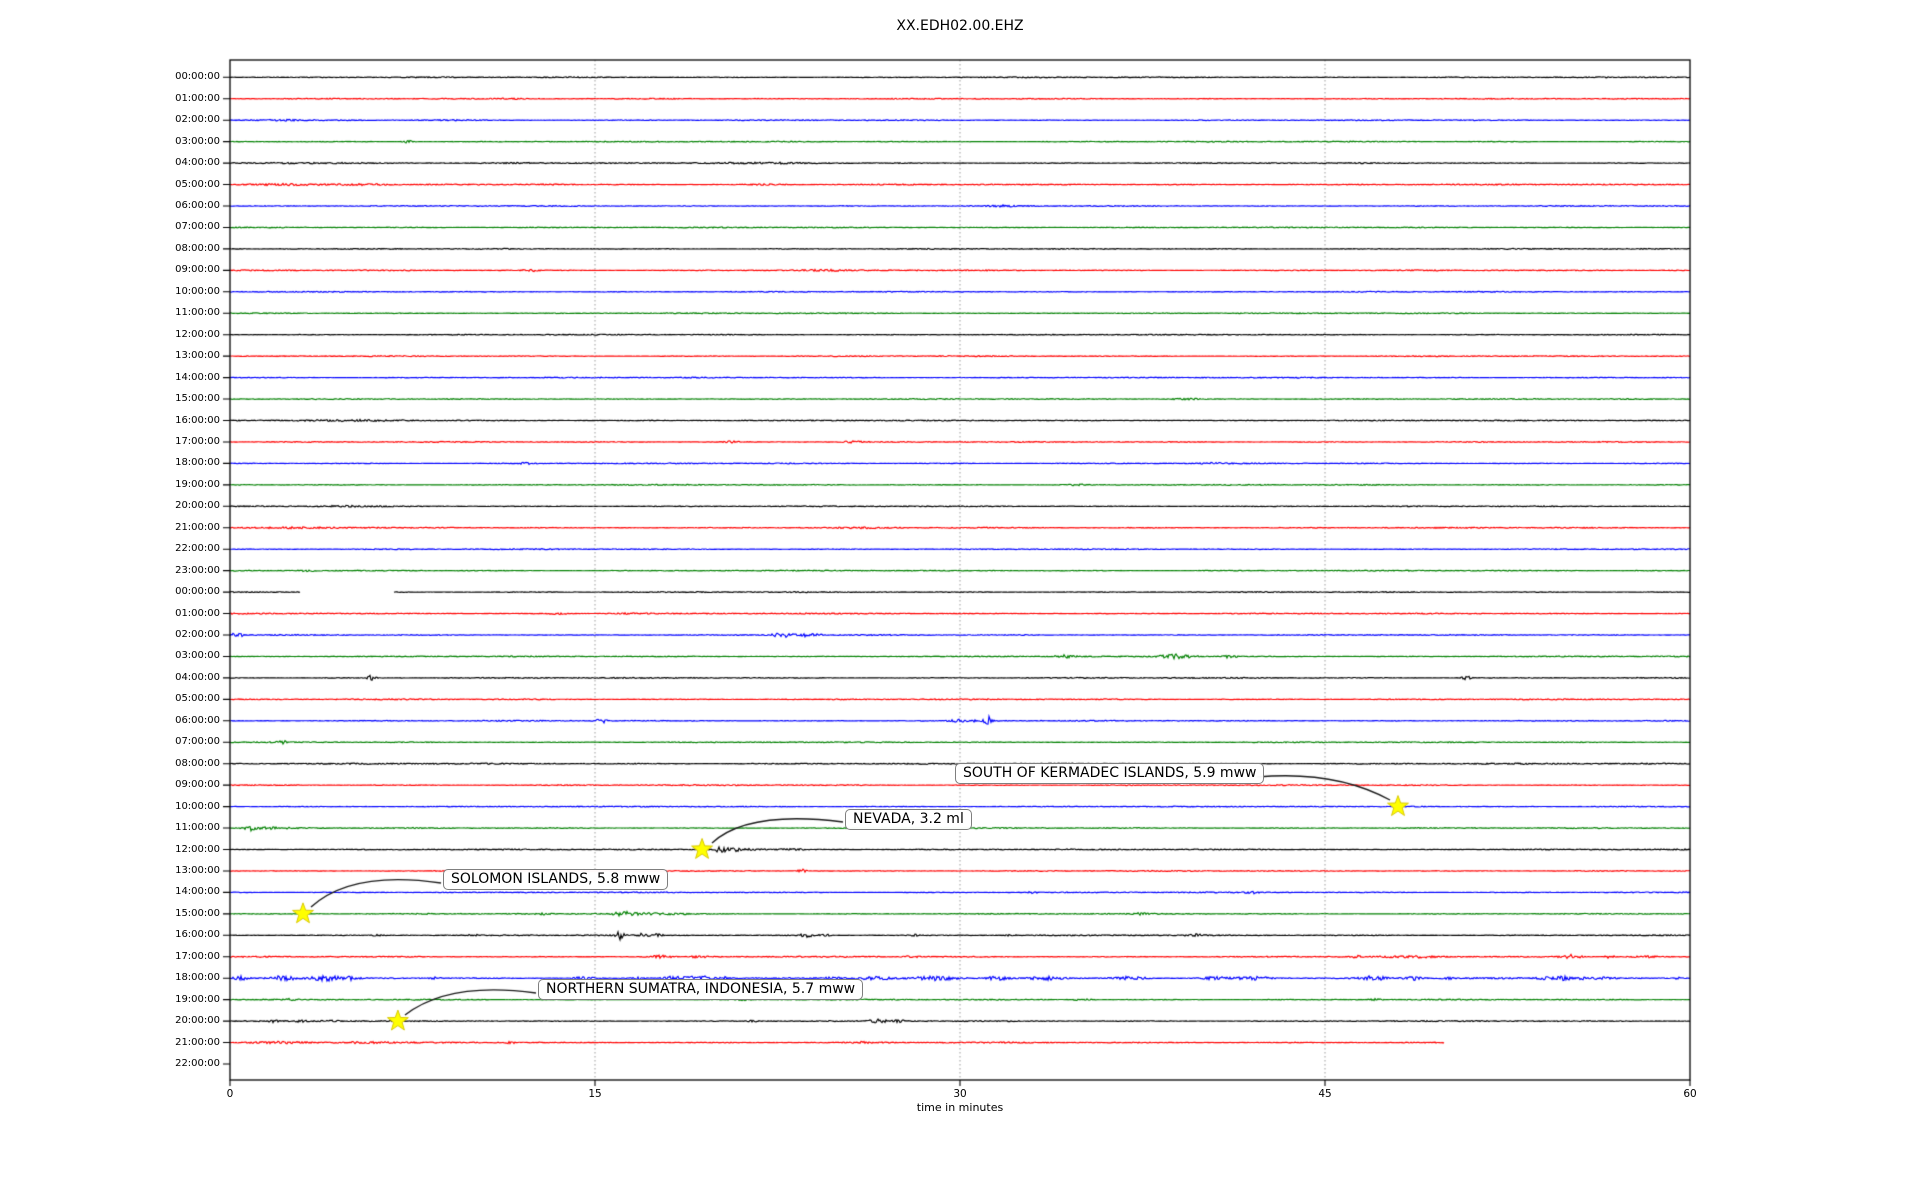 Image resolution: width=1920 pixels, height=1200 pixels. I want to click on event-annotation-kermadec: SOUTH OF KERMADEC ISLANDS, 5.9 mww, so click(1110, 773).